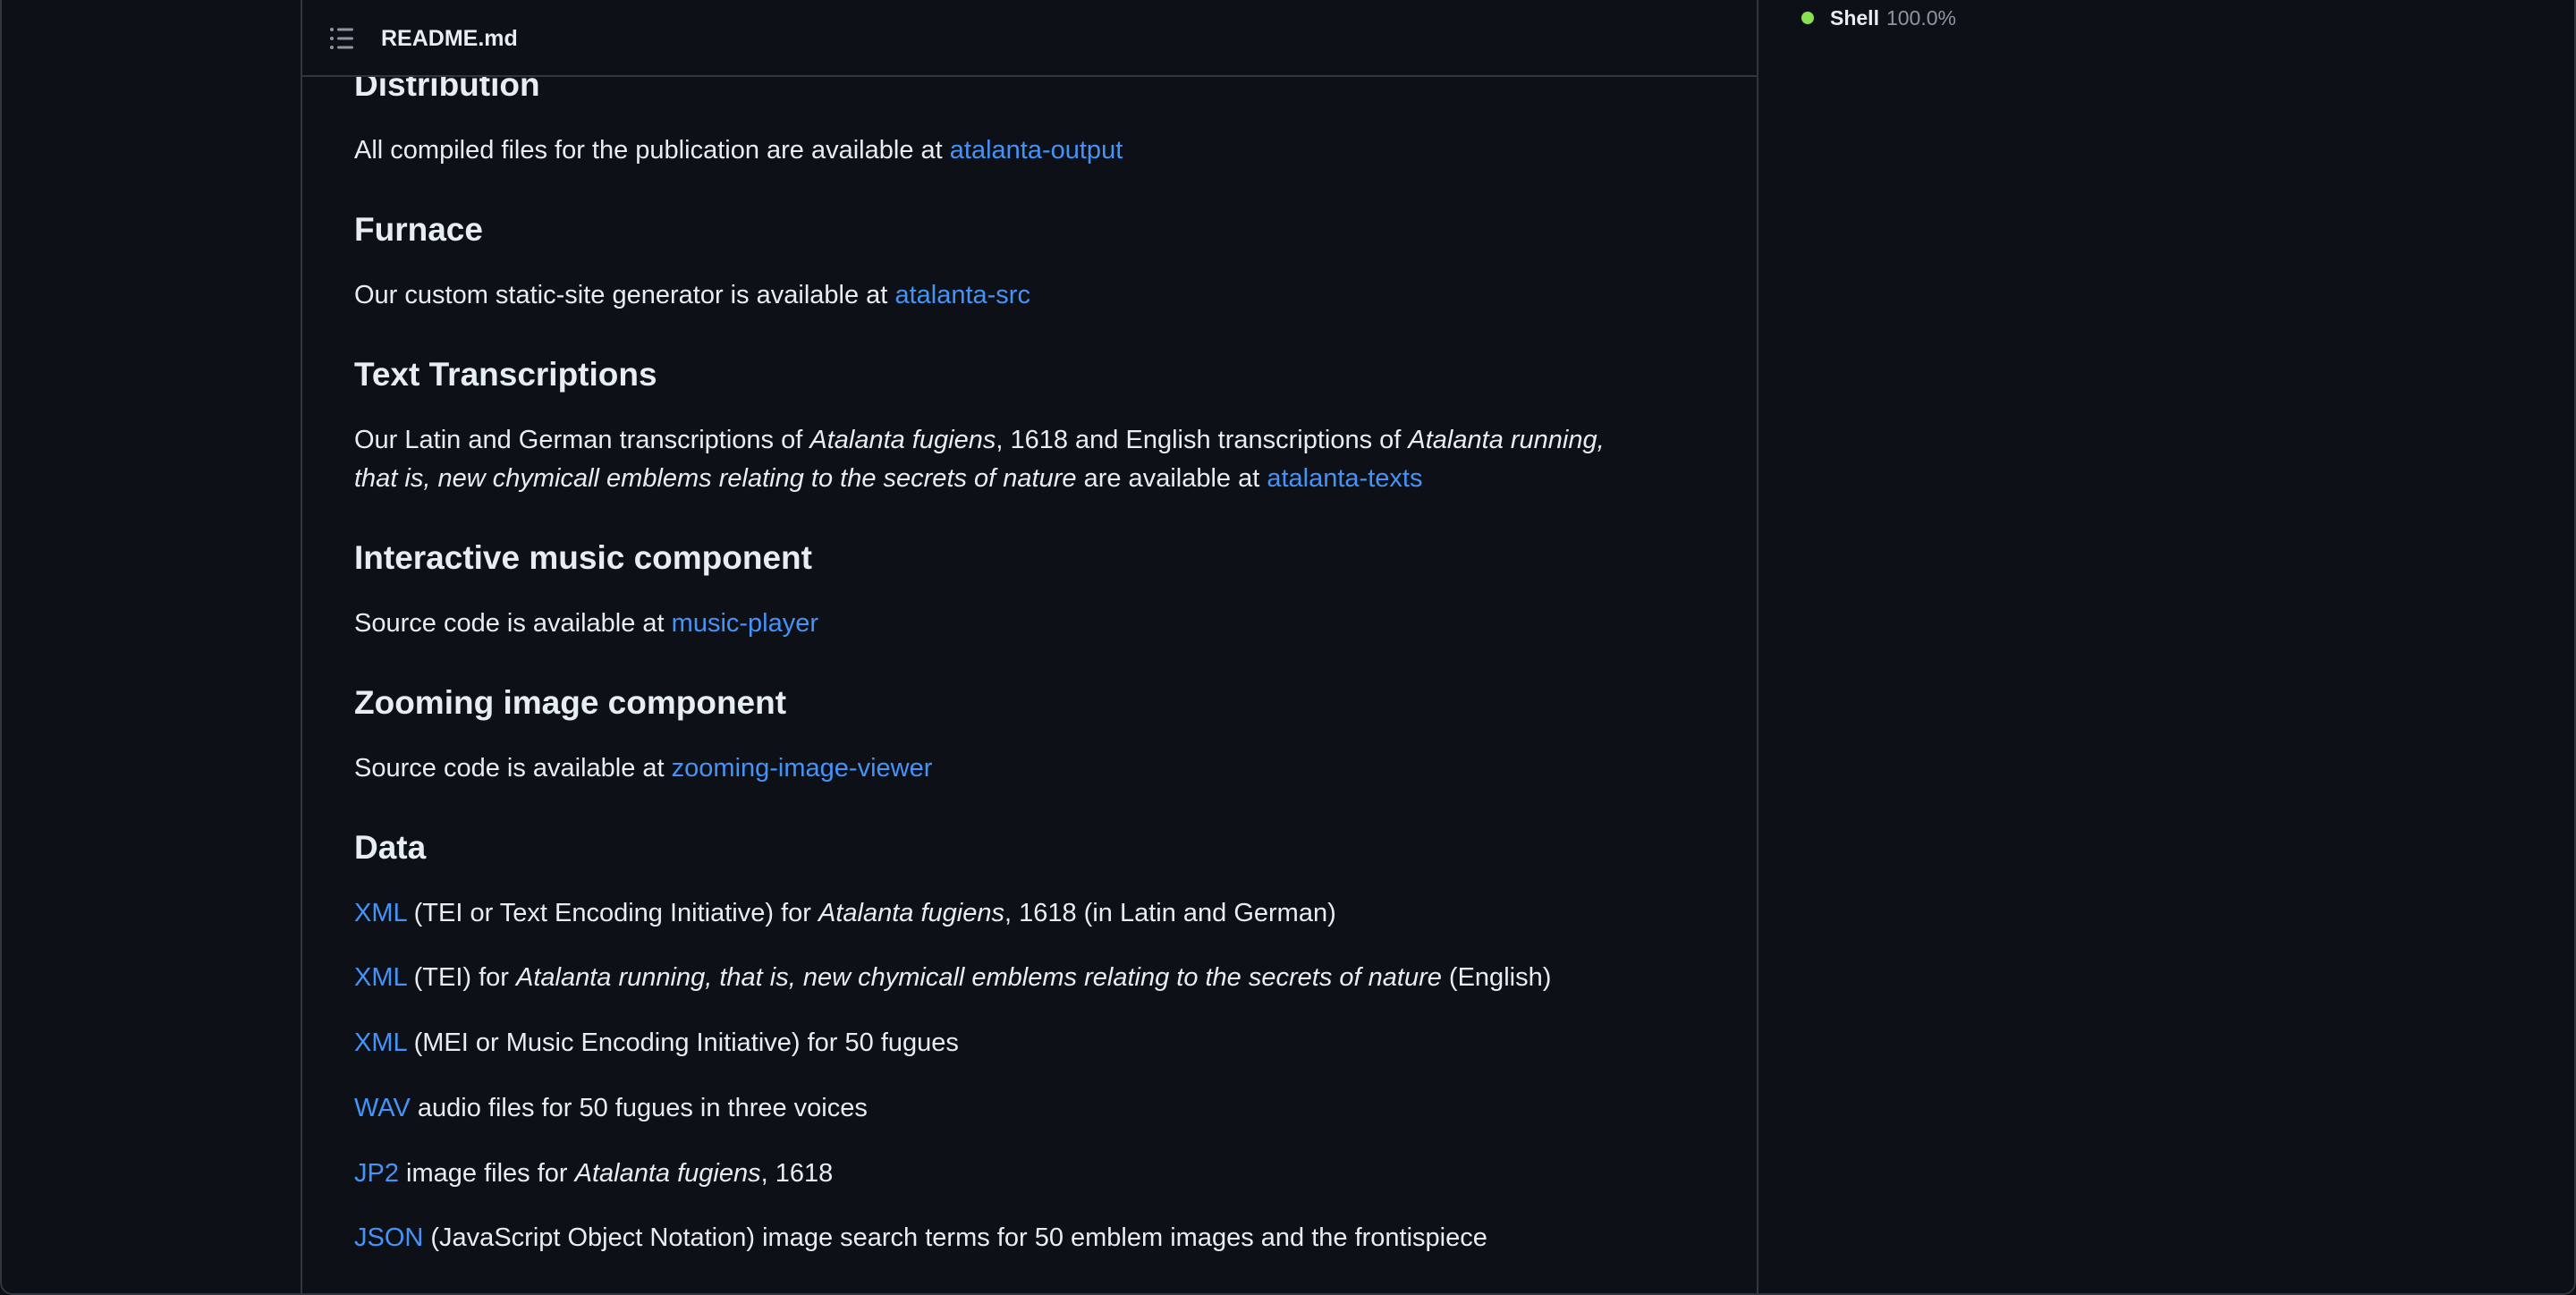  Describe the element at coordinates (745, 623) in the screenshot. I see `link-music-player: music-player` at that location.